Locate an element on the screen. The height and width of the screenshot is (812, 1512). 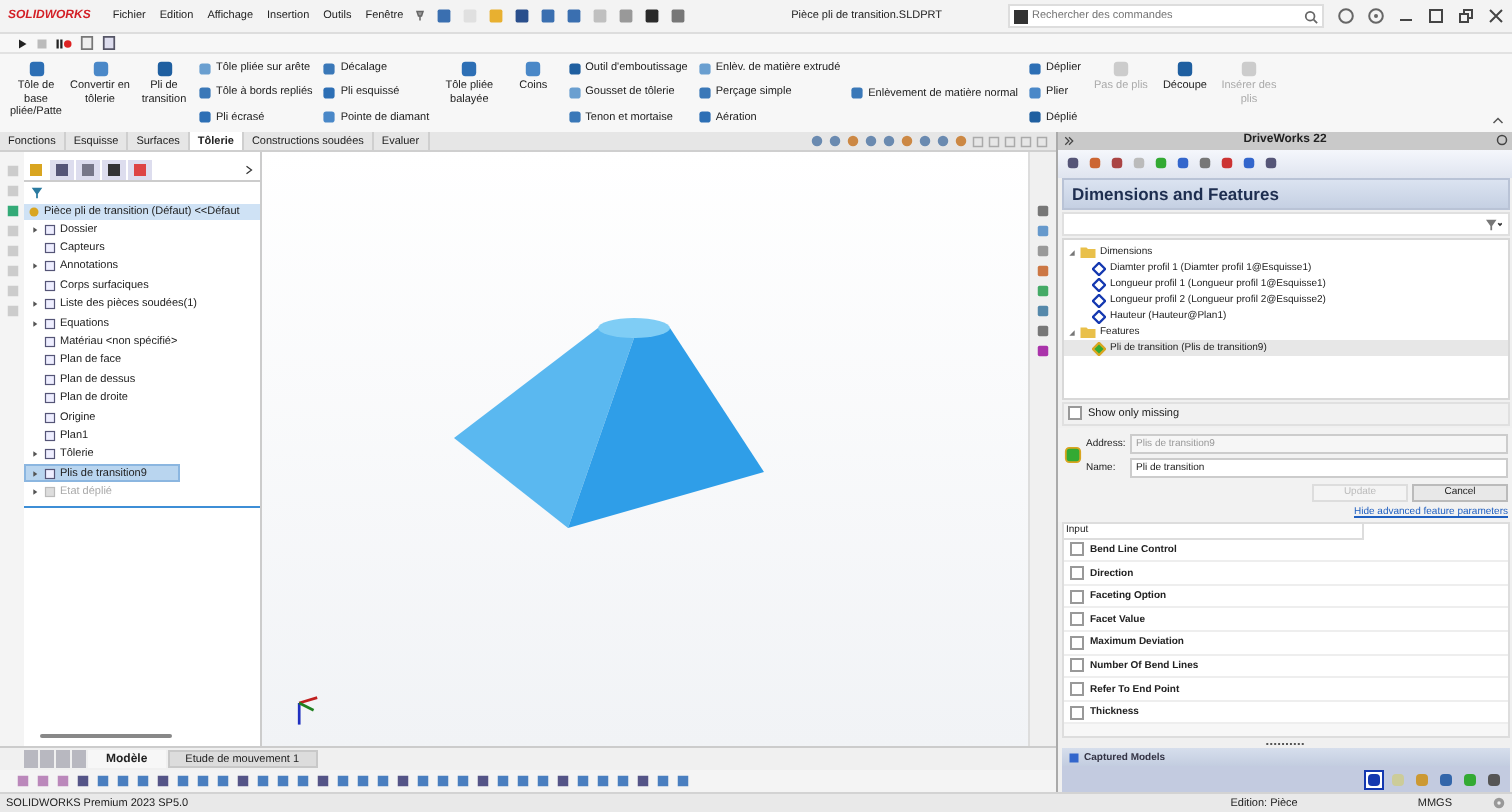
macro-edit-icon is located at coordinates (109, 43).